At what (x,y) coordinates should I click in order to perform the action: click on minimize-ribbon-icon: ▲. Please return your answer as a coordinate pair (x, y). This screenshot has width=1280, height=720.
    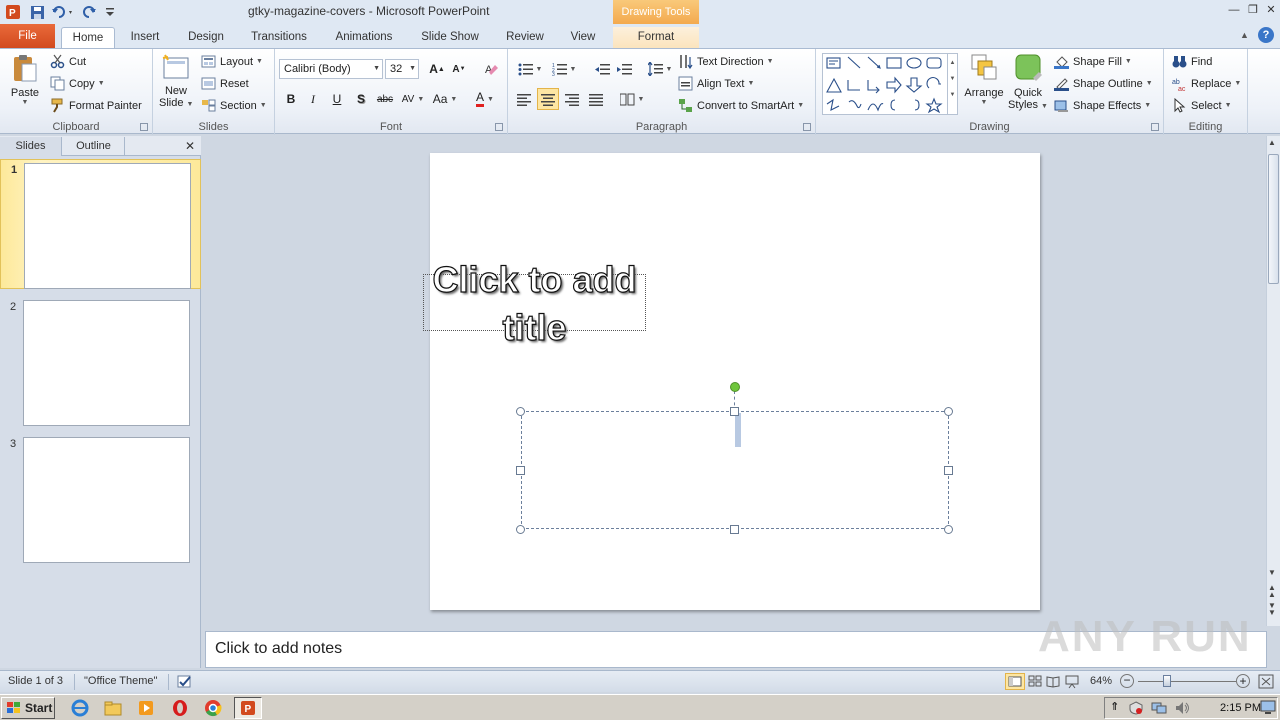
    Looking at the image, I should click on (1244, 35).